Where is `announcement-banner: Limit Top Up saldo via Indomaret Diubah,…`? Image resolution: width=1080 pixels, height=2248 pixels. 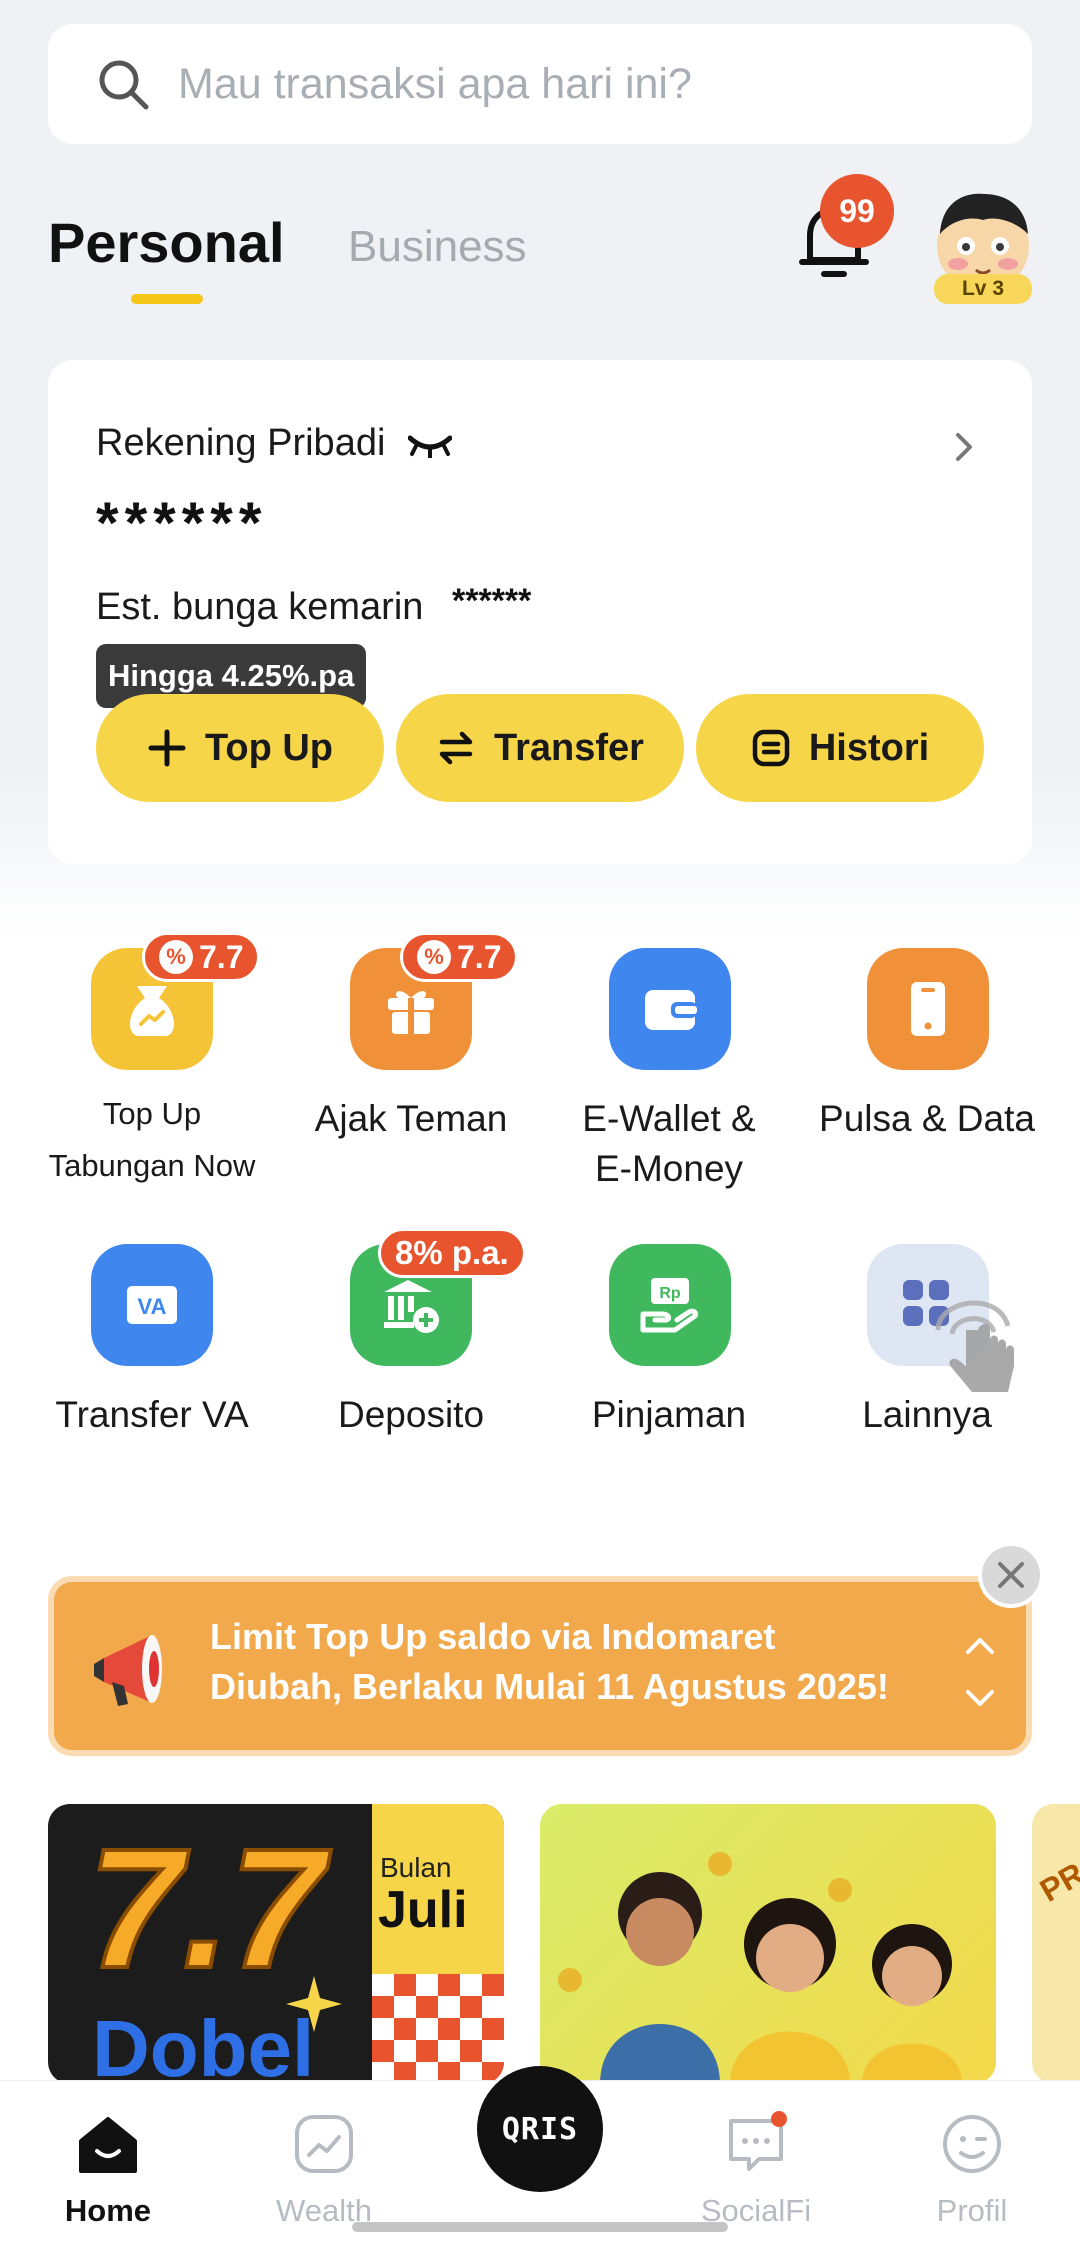
announcement-banner: Limit Top Up saldo via Indomaret Diubah,… is located at coordinates (540, 1666).